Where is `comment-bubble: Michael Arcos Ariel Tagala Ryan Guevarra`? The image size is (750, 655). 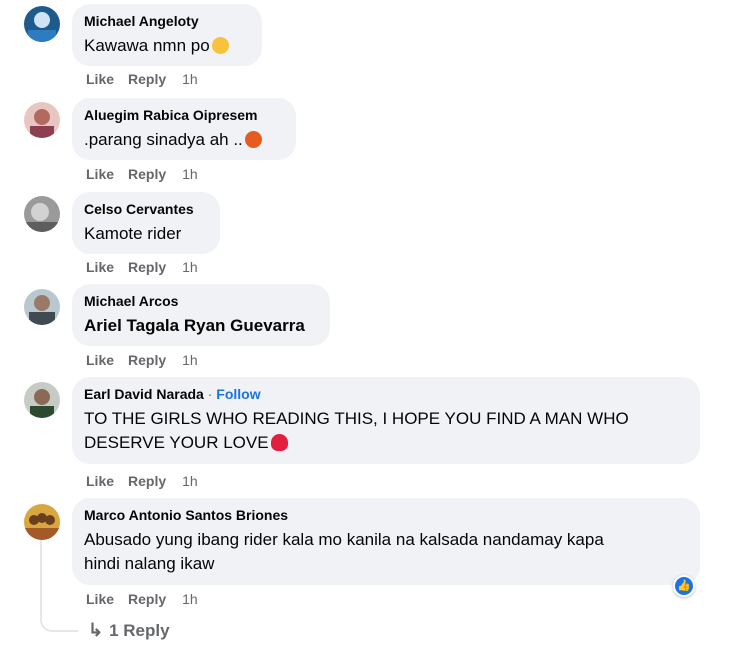 comment-bubble: Michael Arcos Ariel Tagala Ryan Guevarra is located at coordinates (201, 315).